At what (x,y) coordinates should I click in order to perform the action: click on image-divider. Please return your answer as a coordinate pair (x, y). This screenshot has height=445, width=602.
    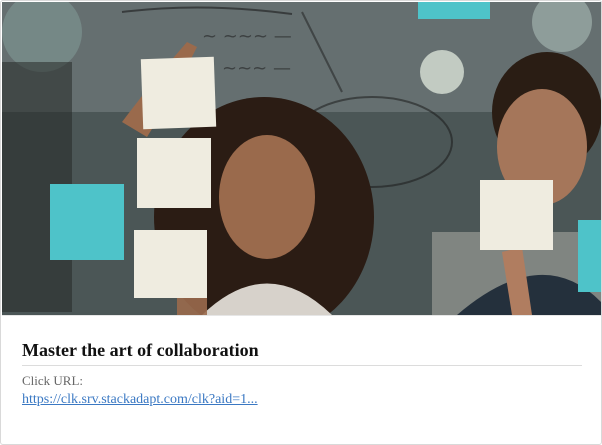
    Looking at the image, I should click on (301, 315).